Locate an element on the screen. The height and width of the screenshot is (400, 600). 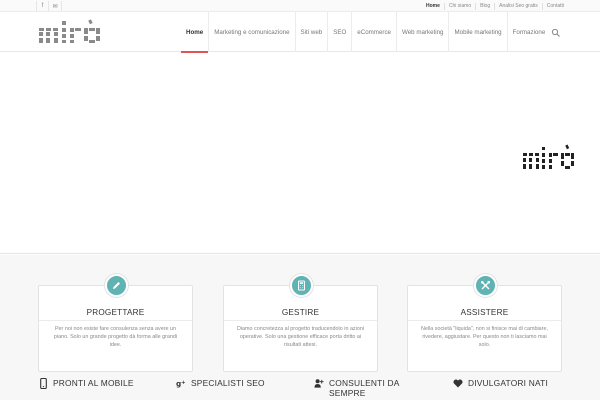
feature-title: PRONTI AL MOBILE is located at coordinates (93, 383).